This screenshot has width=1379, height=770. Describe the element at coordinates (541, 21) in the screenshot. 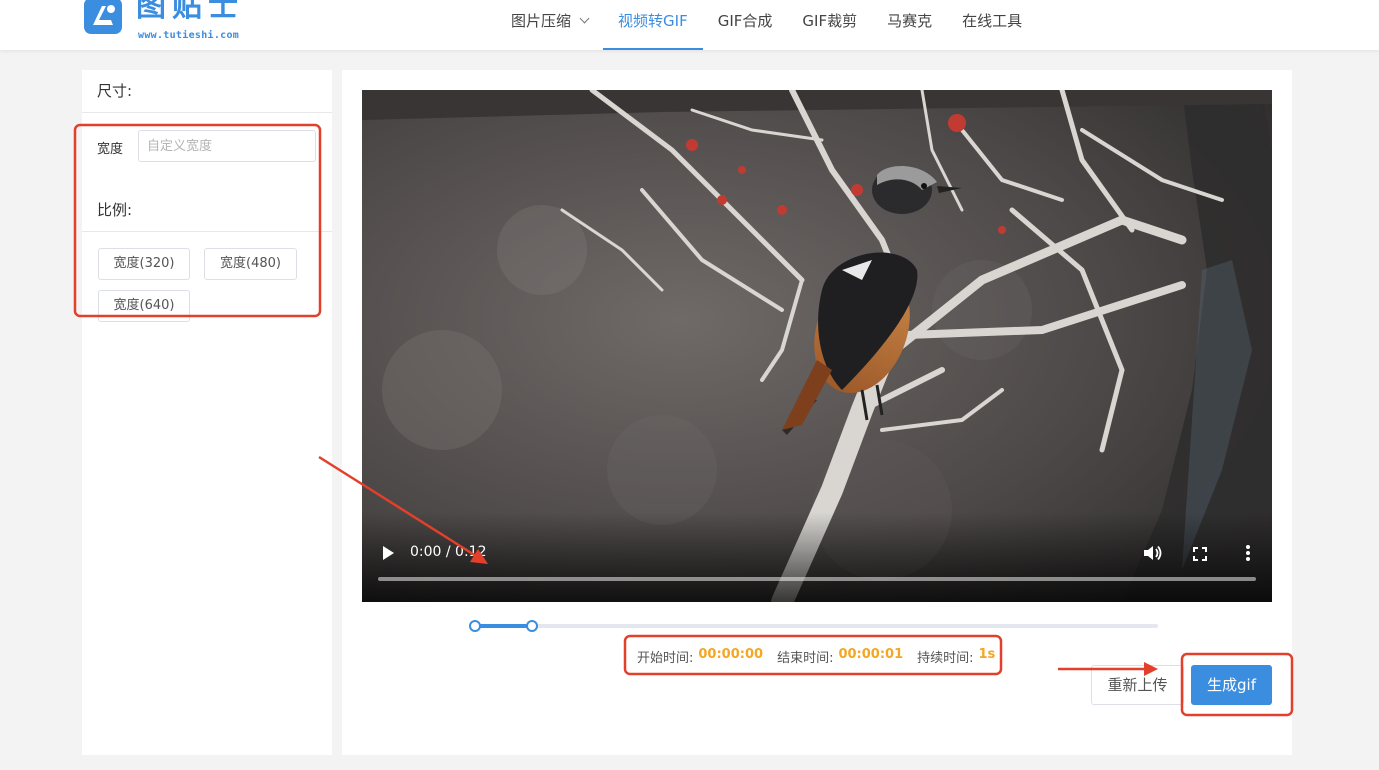

I see `nav-image-compress-label: 图片压缩` at that location.